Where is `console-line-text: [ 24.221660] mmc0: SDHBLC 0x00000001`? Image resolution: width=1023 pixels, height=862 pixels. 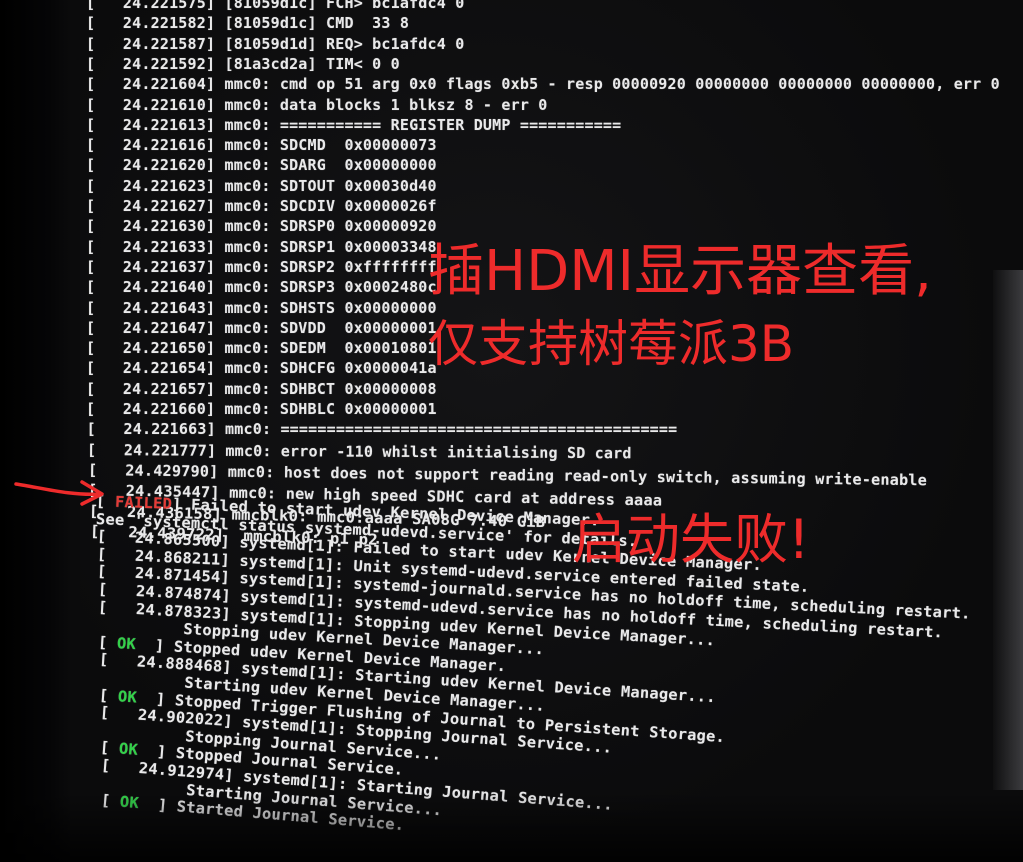
console-line-text: [ 24.221660] mmc0: SDHBLC 0x00000001 is located at coordinates (261, 409).